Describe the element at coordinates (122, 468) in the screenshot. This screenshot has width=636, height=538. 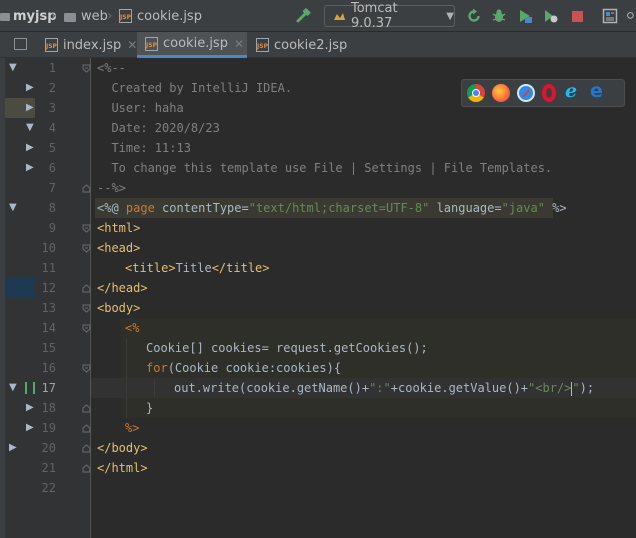
I see `code-line-21: </html>` at that location.